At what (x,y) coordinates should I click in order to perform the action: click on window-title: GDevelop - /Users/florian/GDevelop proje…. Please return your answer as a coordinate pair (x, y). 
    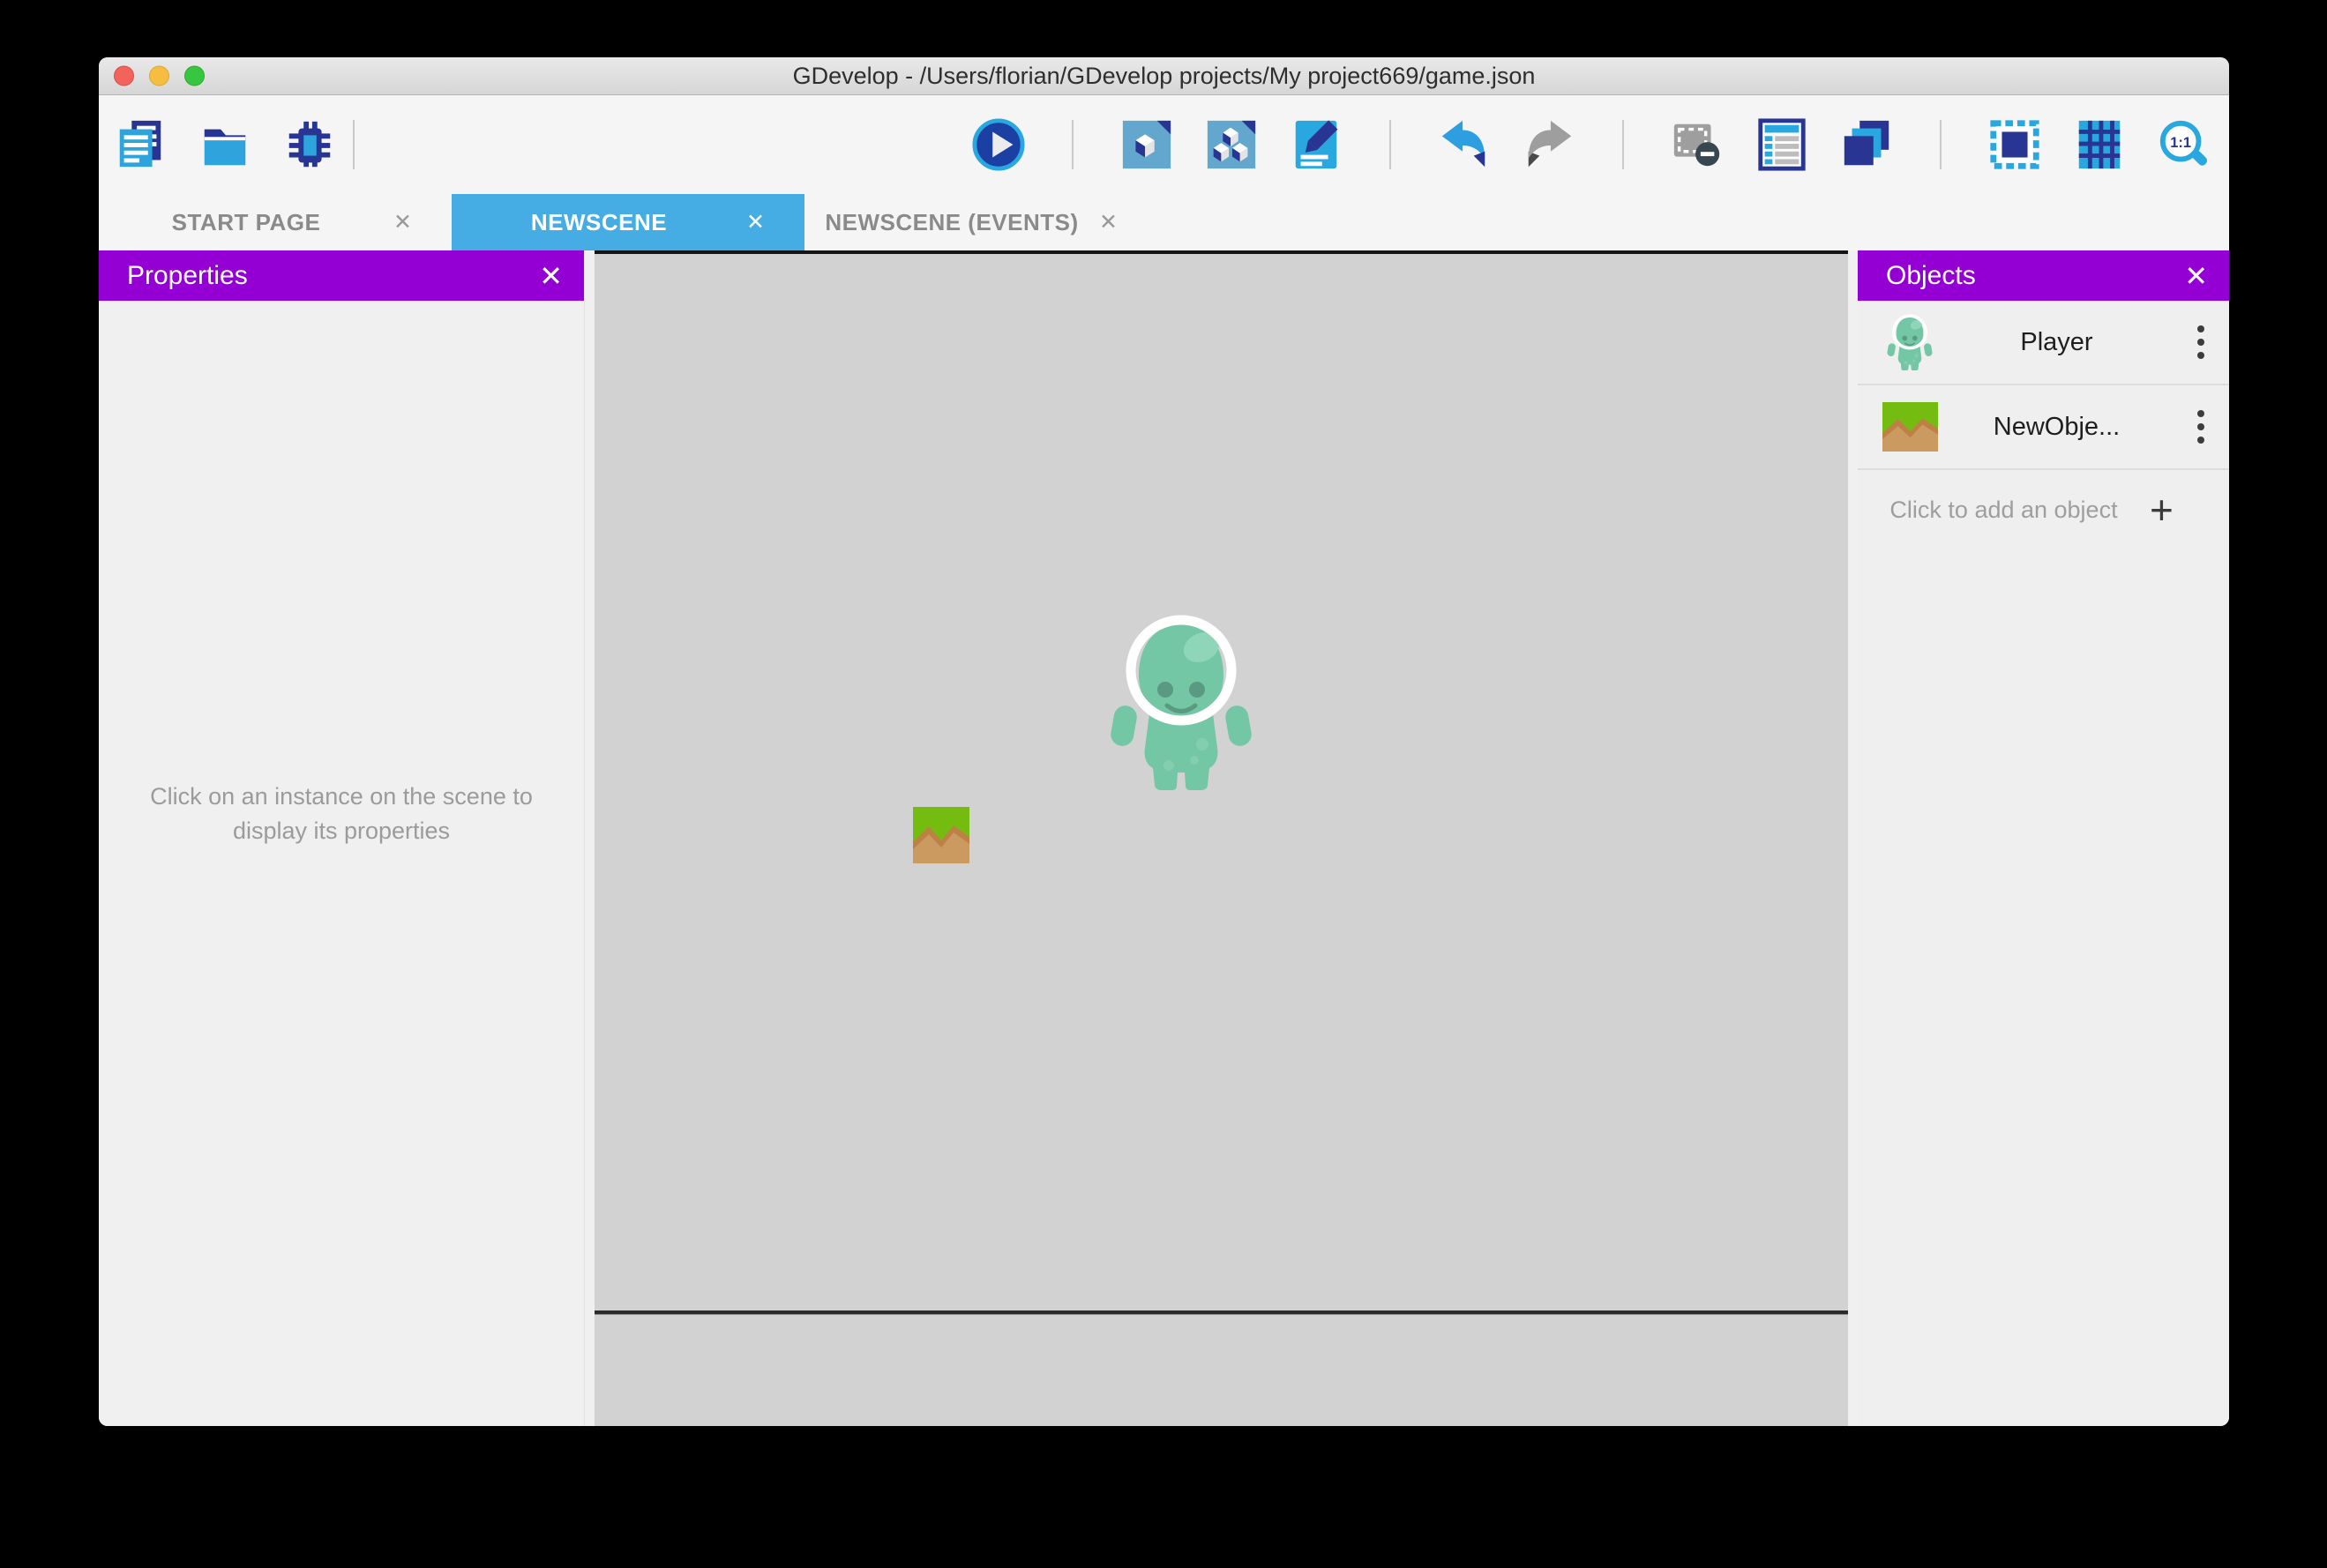
    Looking at the image, I should click on (1164, 75).